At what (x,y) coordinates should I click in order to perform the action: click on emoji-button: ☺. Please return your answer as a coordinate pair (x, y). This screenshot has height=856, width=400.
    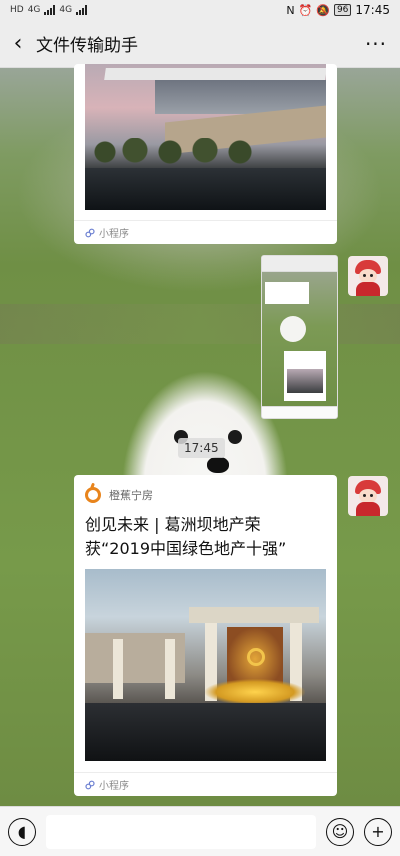
    Looking at the image, I should click on (340, 831).